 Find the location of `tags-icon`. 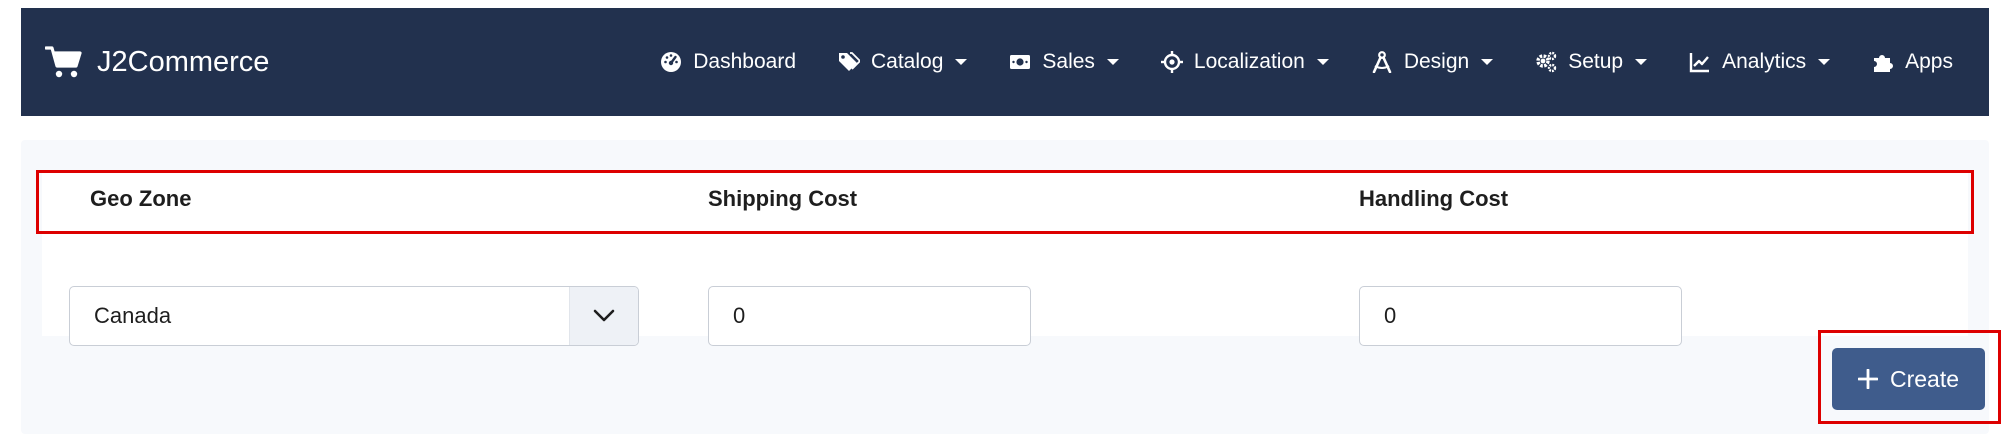

tags-icon is located at coordinates (849, 61).